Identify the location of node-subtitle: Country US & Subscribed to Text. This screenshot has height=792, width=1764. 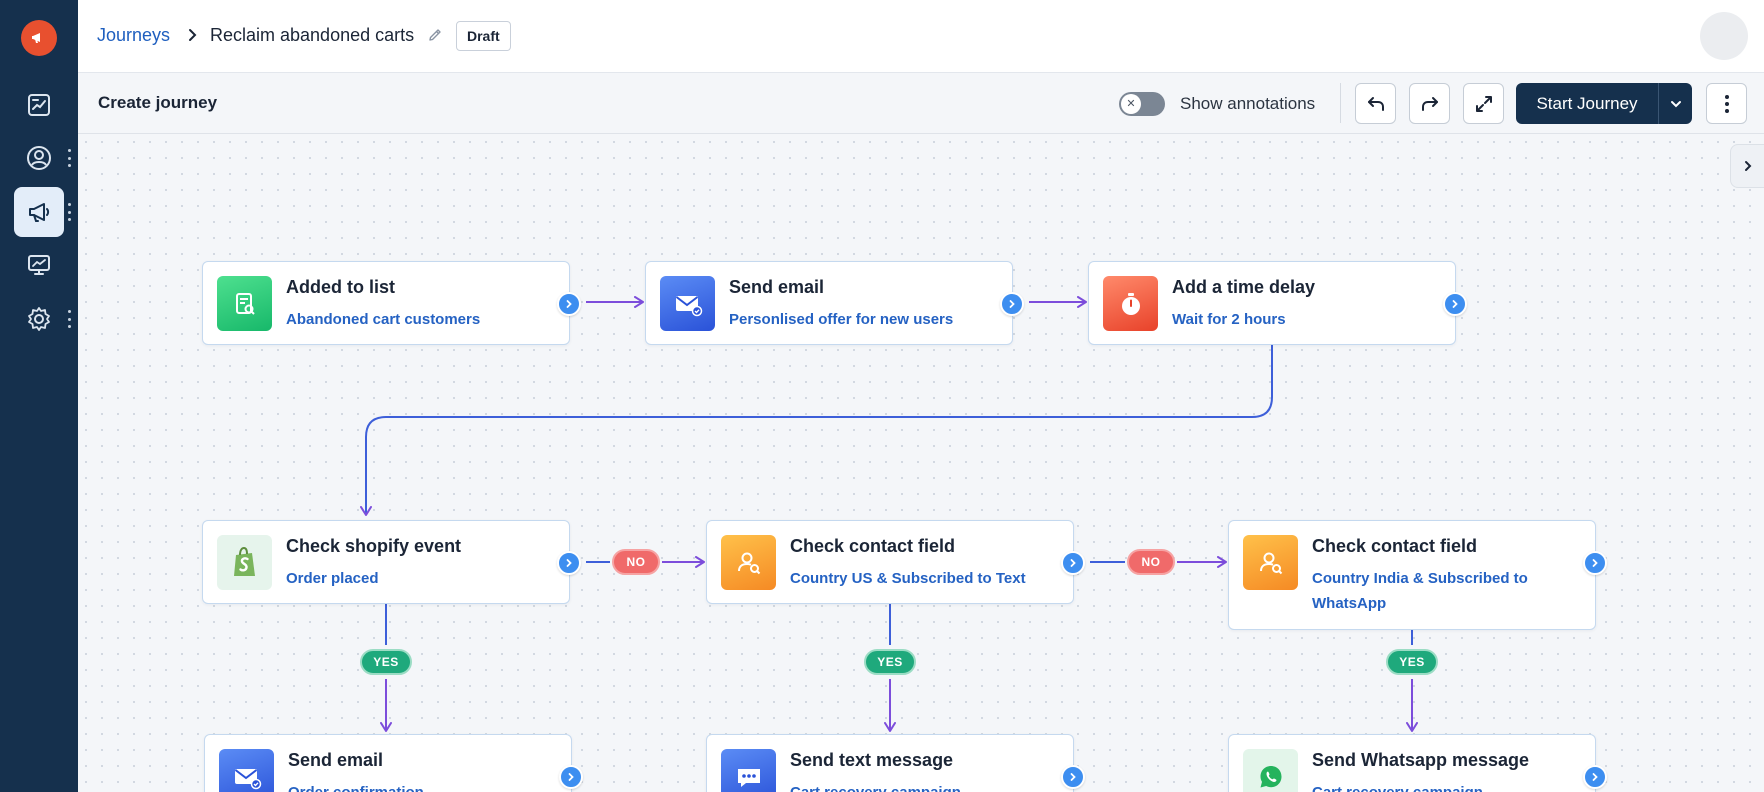
(908, 578).